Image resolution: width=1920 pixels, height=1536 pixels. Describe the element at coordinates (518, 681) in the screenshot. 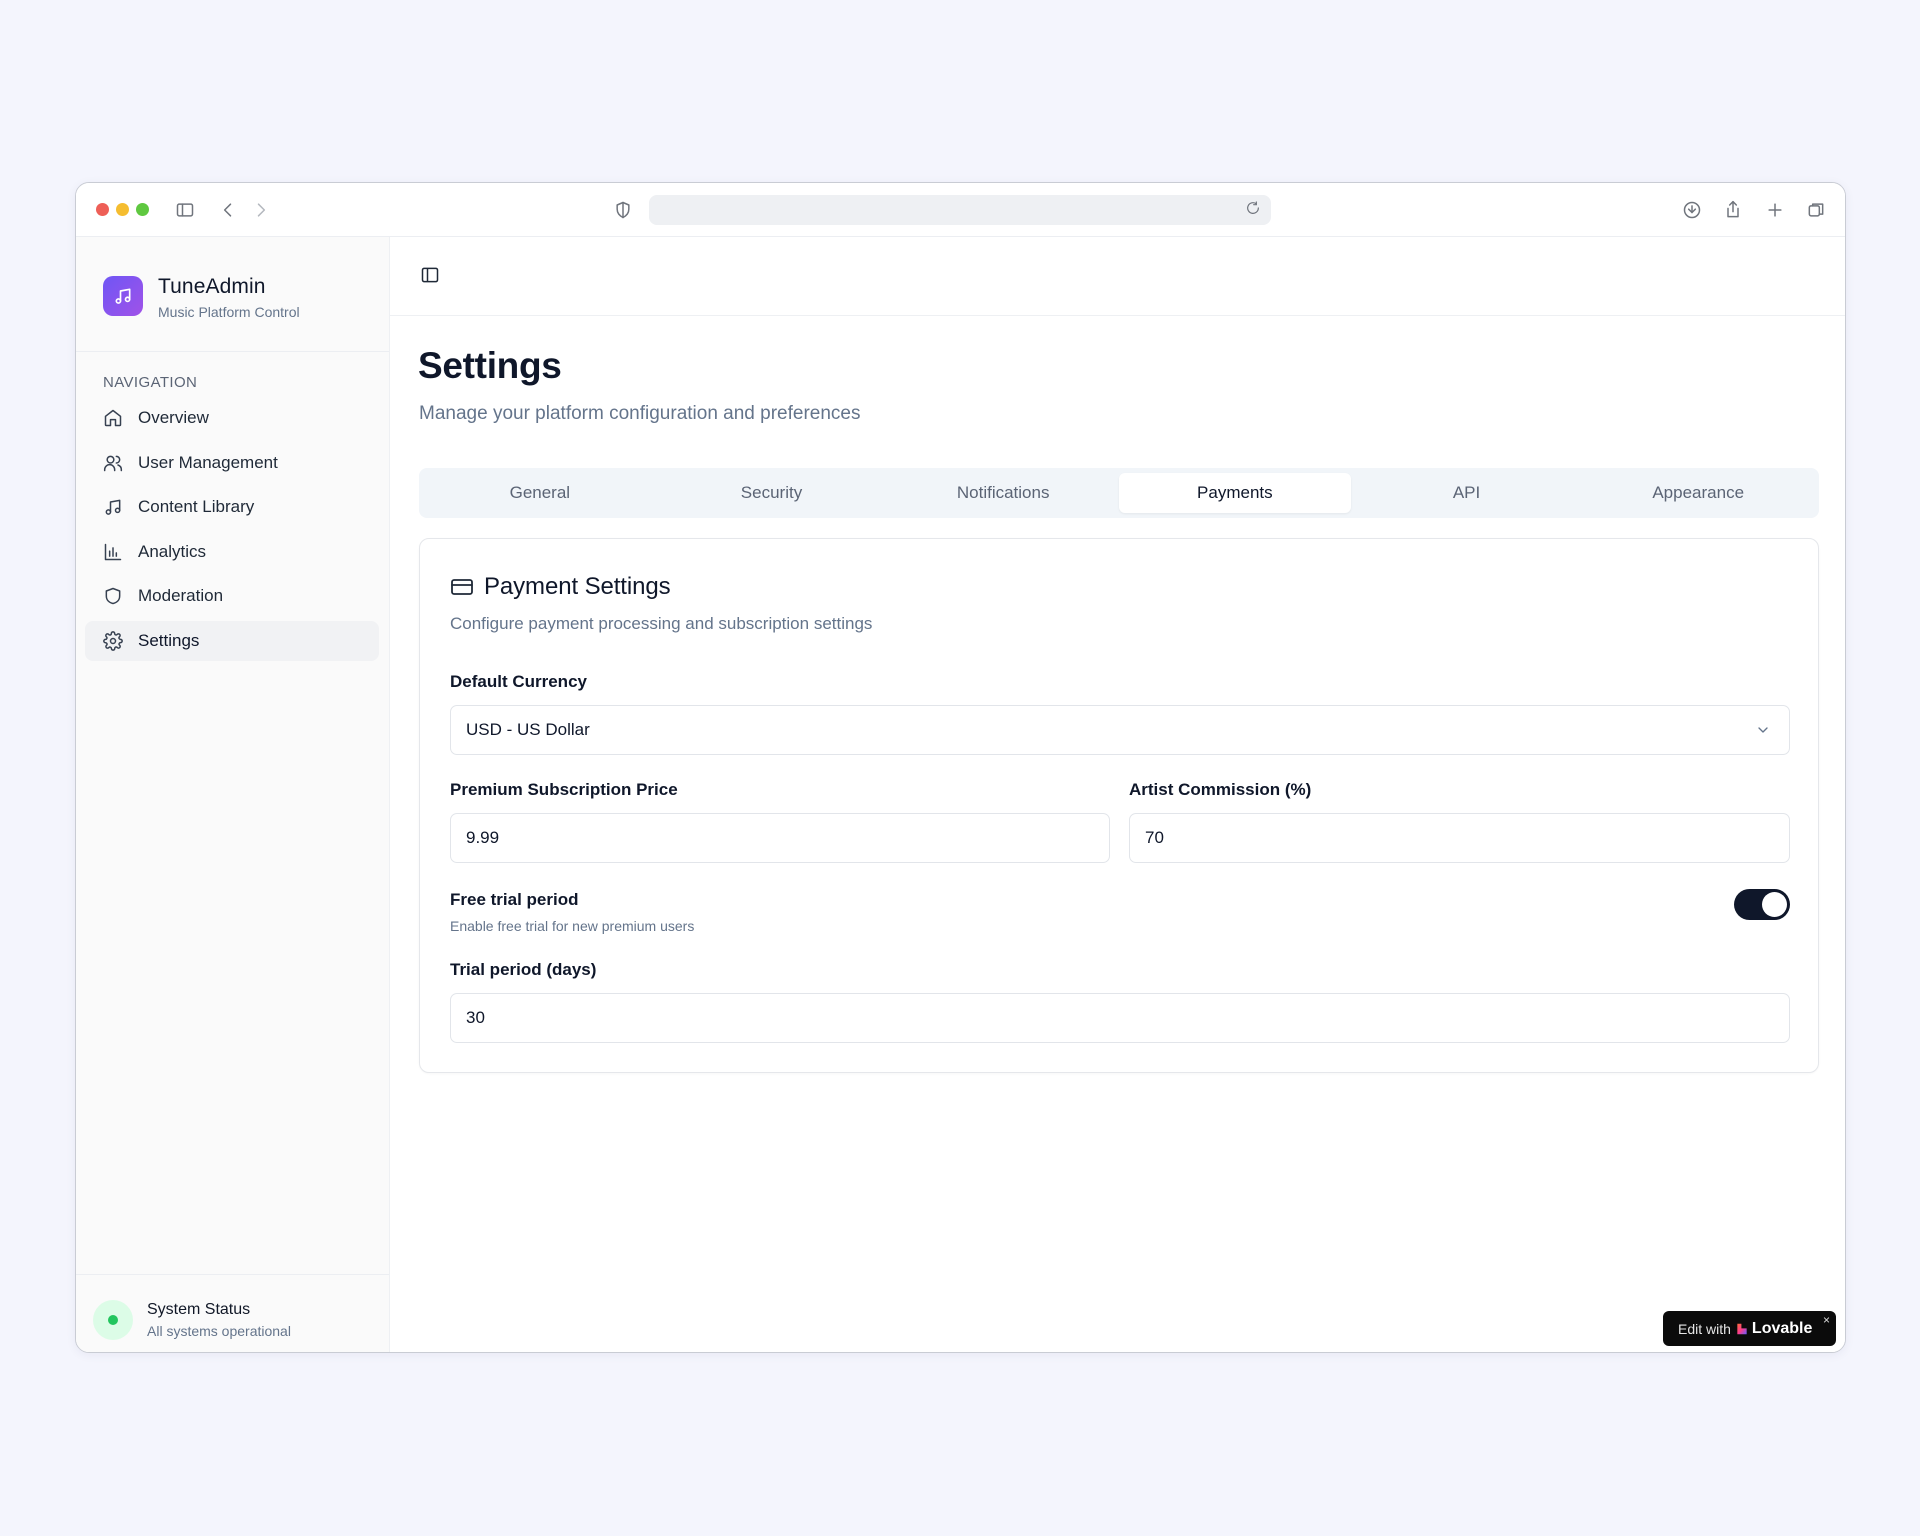

I see `currency-label: Default Currency` at that location.